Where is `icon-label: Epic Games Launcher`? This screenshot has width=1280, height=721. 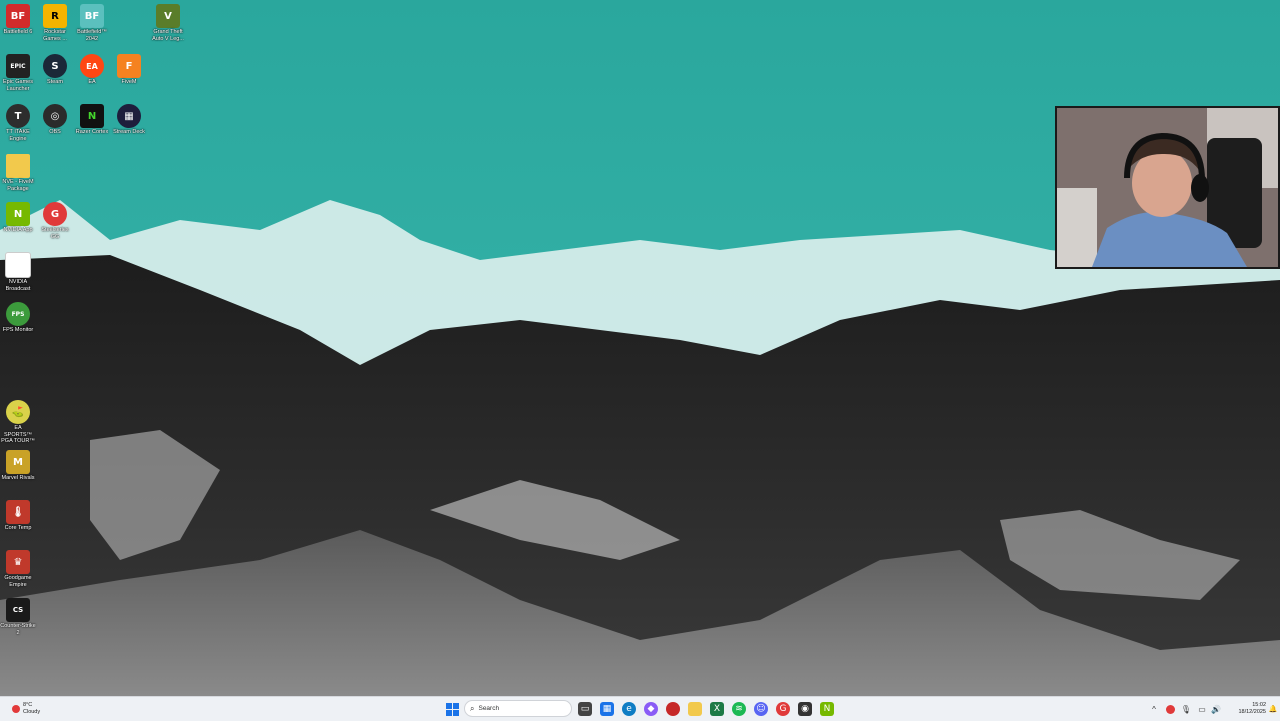
icon-label: Epic Games Launcher is located at coordinates (18, 85).